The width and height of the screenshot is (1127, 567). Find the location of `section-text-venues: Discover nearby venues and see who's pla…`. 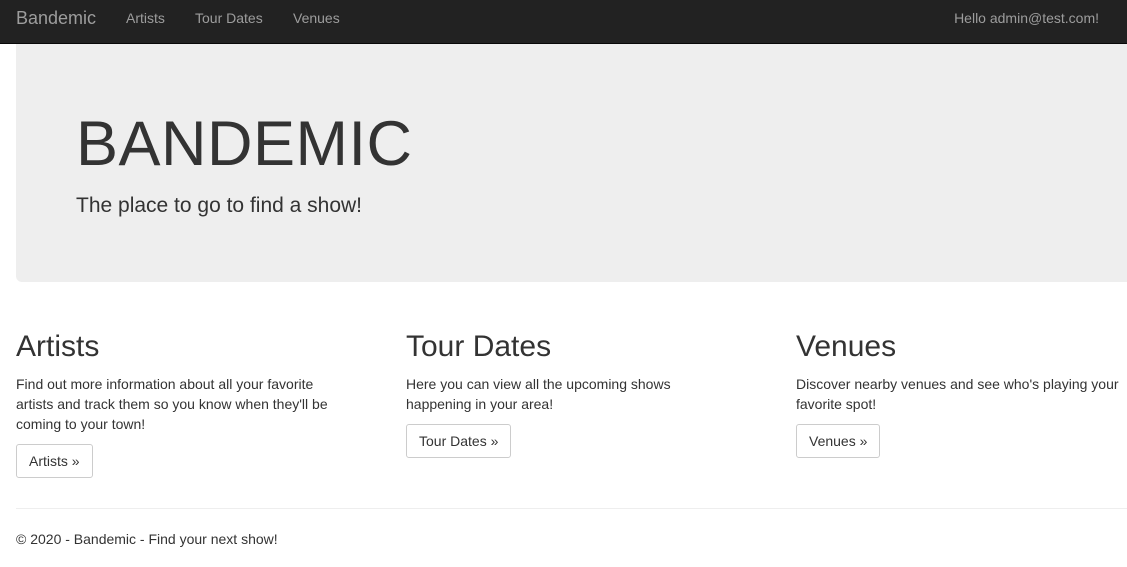

section-text-venues: Discover nearby venues and see who's pla… is located at coordinates (957, 394).